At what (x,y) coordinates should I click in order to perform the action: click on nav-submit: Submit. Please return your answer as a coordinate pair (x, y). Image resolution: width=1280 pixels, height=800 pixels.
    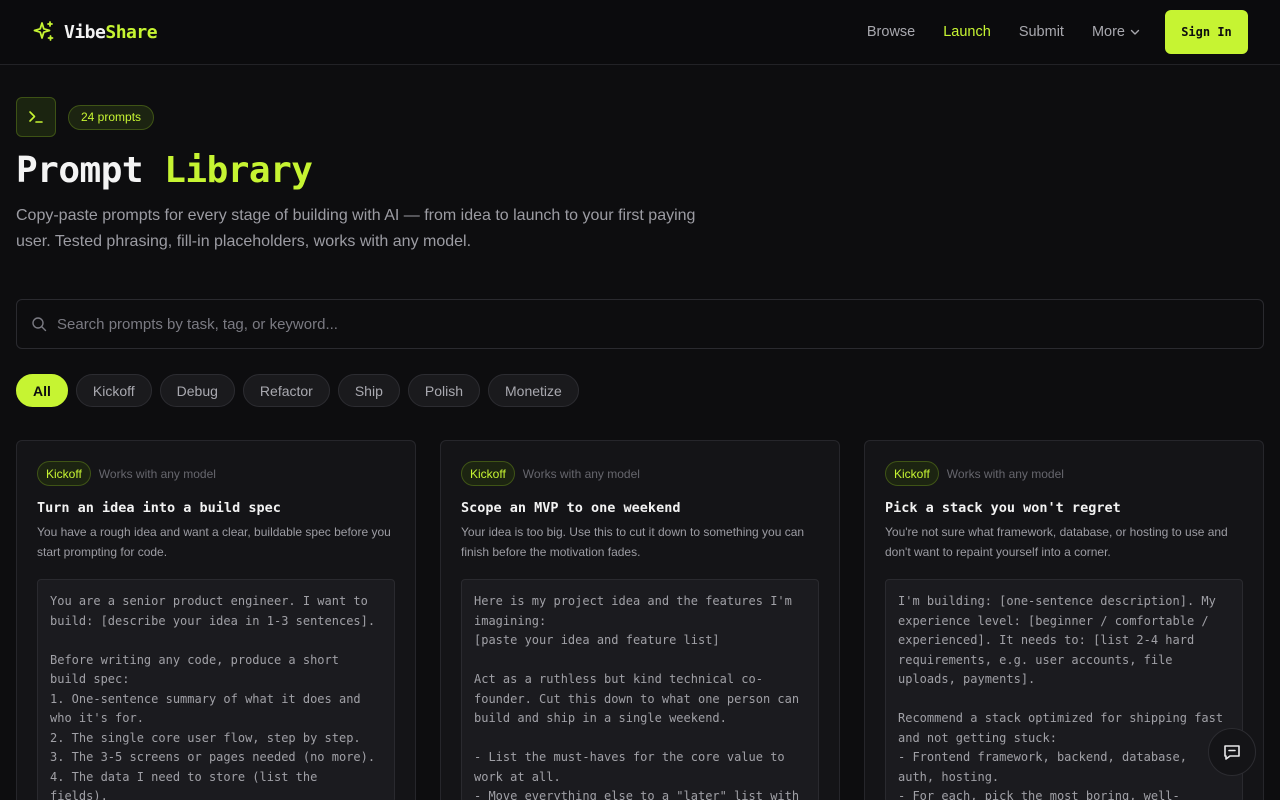
    Looking at the image, I should click on (1041, 32).